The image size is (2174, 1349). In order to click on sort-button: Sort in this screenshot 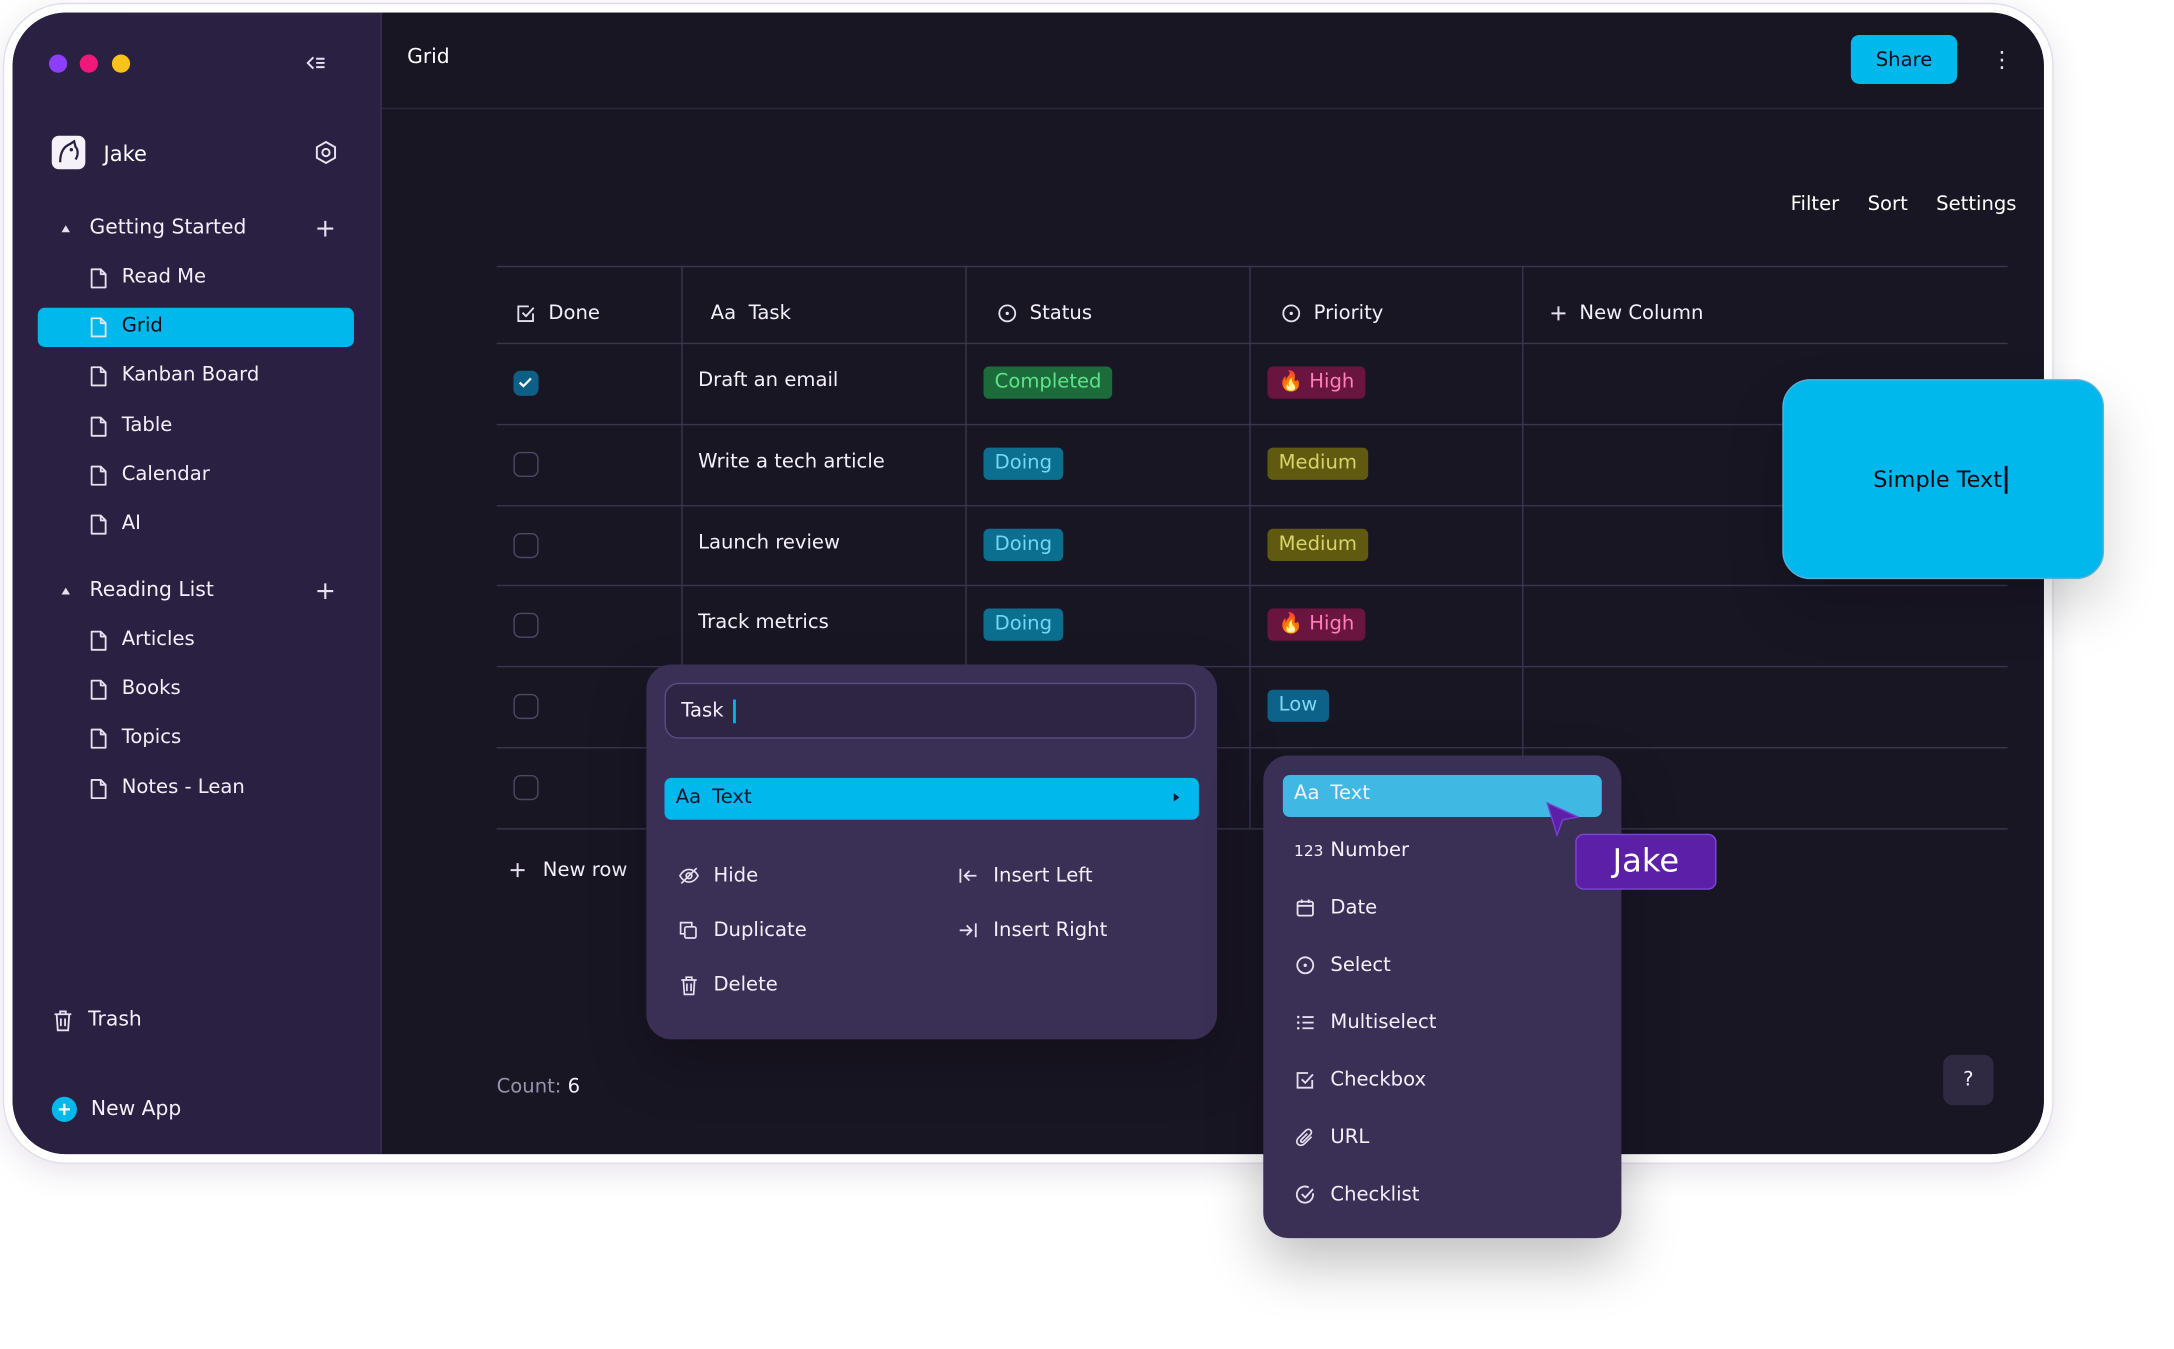, I will do `click(1888, 204)`.